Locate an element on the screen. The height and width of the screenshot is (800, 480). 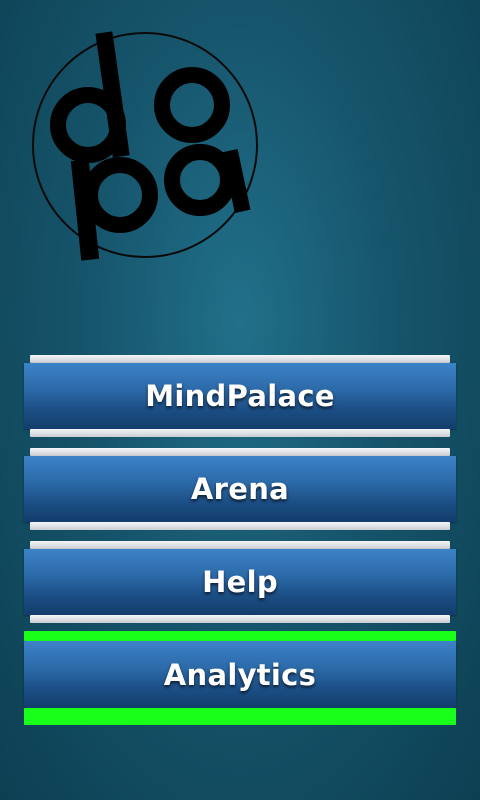
button-face: MindPalace is located at coordinates (240, 396).